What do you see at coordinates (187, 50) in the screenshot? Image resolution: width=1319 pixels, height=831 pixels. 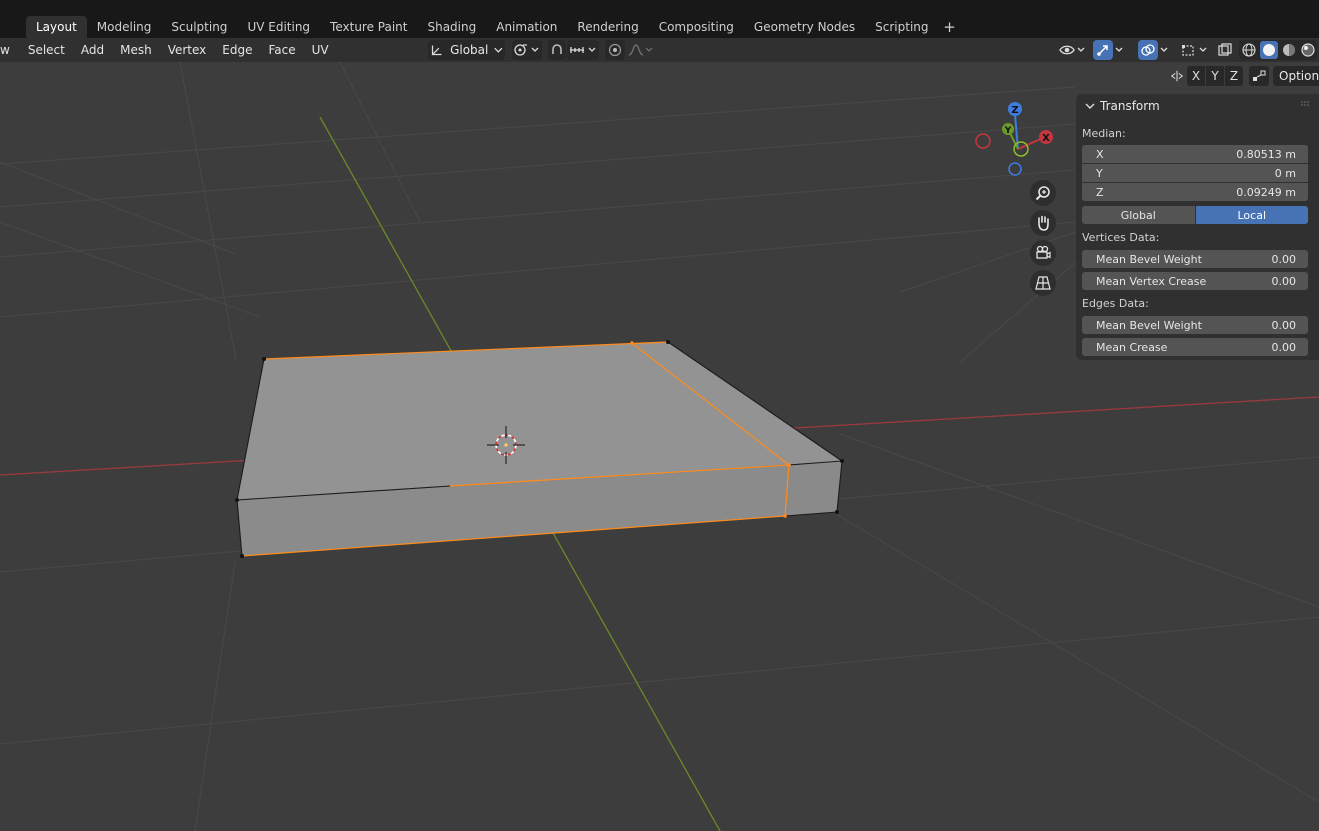 I see `menu-vertex: Vertex` at bounding box center [187, 50].